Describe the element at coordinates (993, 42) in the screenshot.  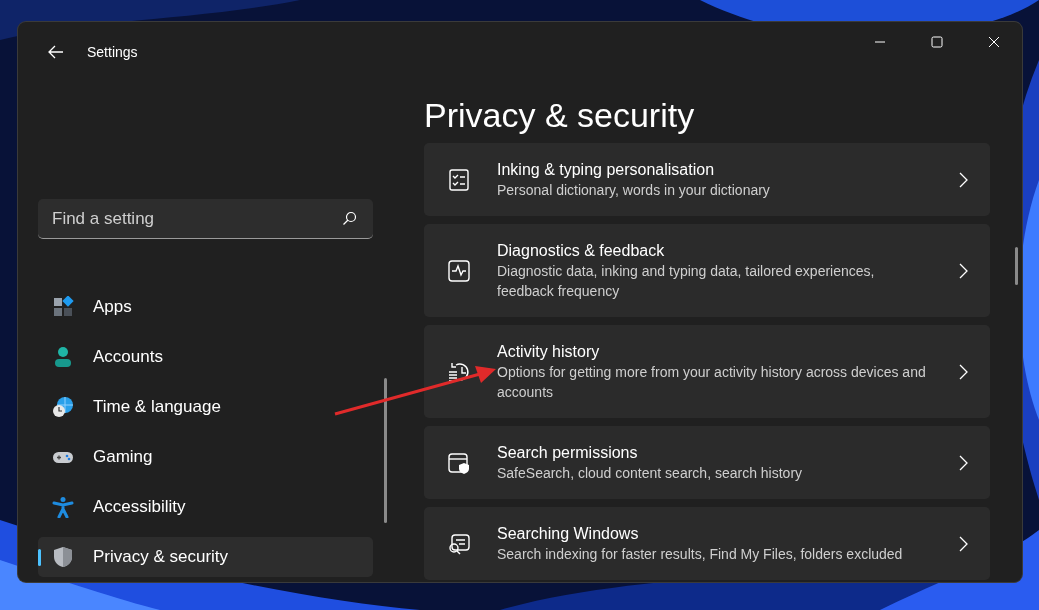
I see `close-icon` at that location.